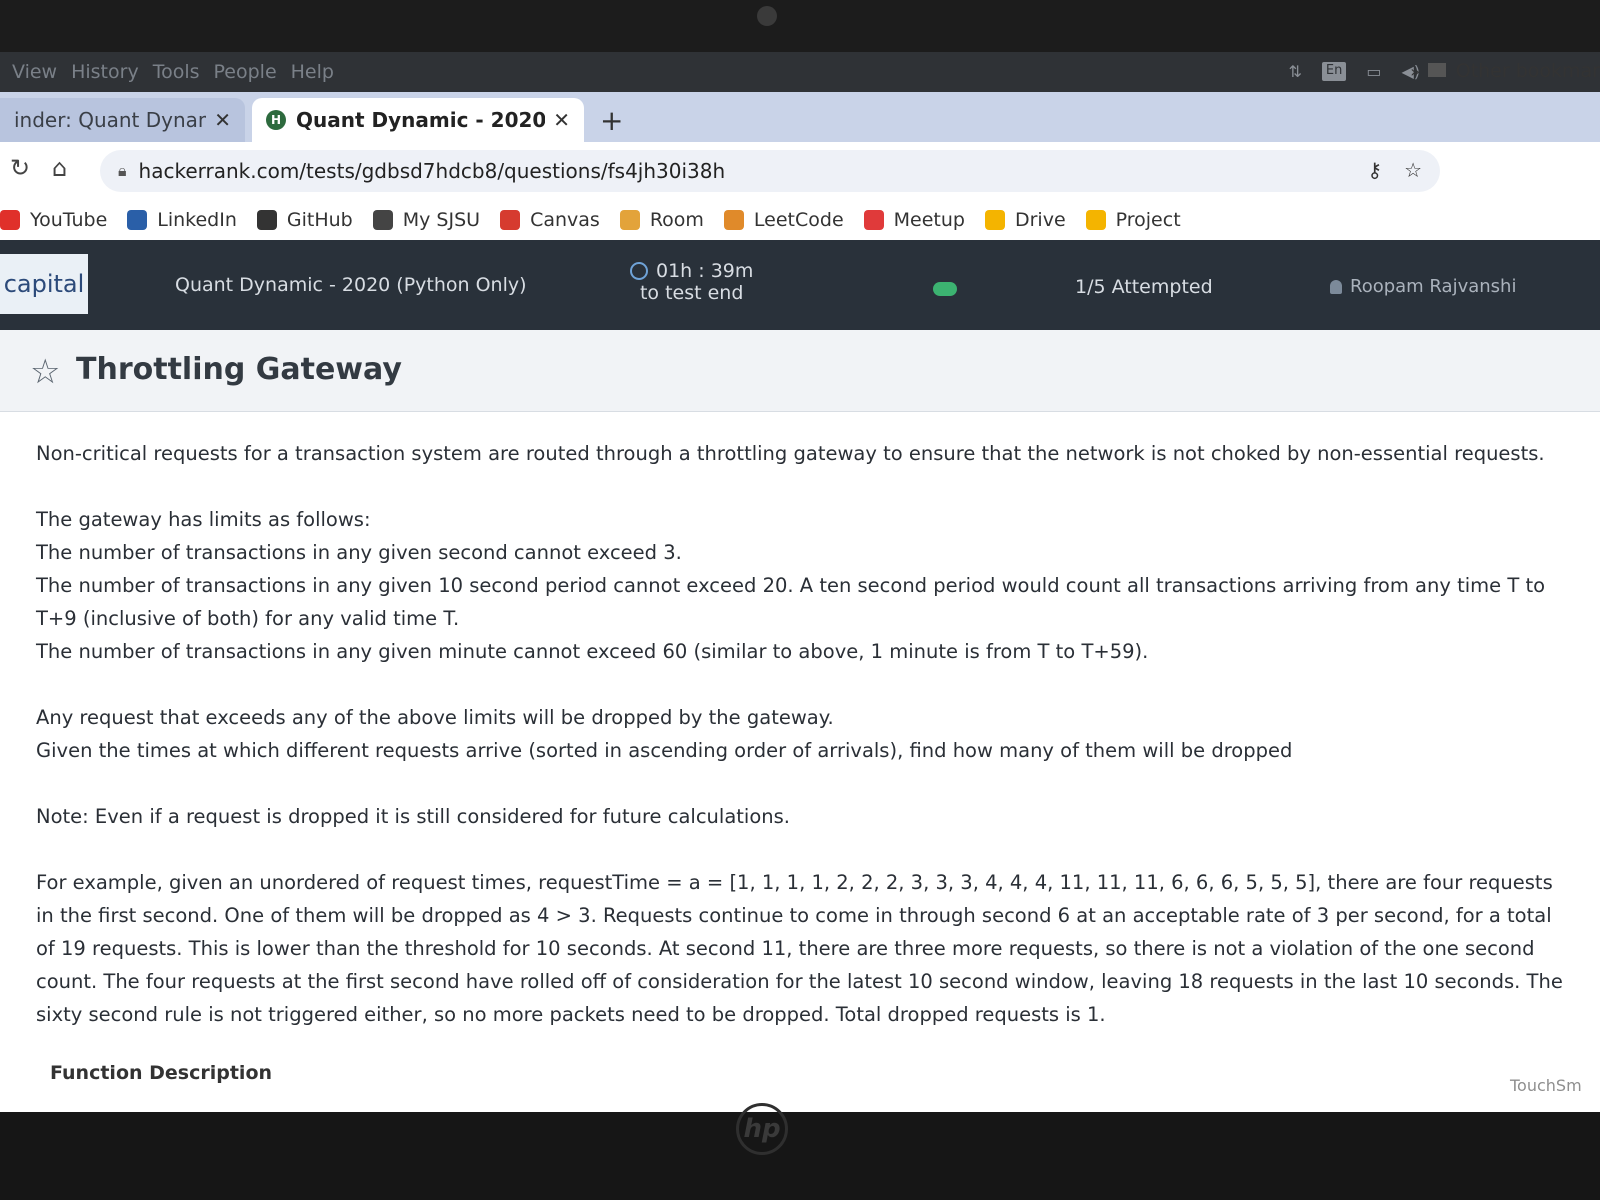 The height and width of the screenshot is (1200, 1600). I want to click on bookmark-my-sjsu: My SJSU, so click(426, 220).